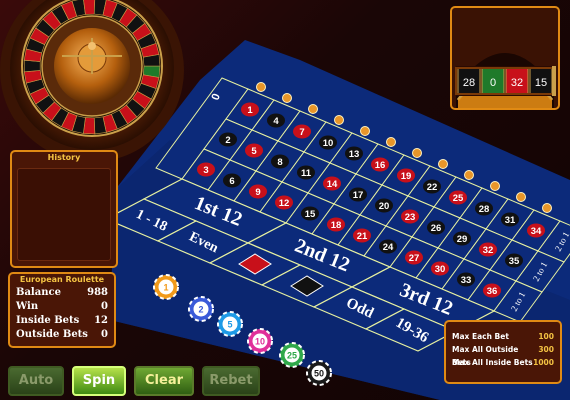 The image size is (570, 400). What do you see at coordinates (62, 279) in the screenshot?
I see `stats-title: European Roulette` at bounding box center [62, 279].